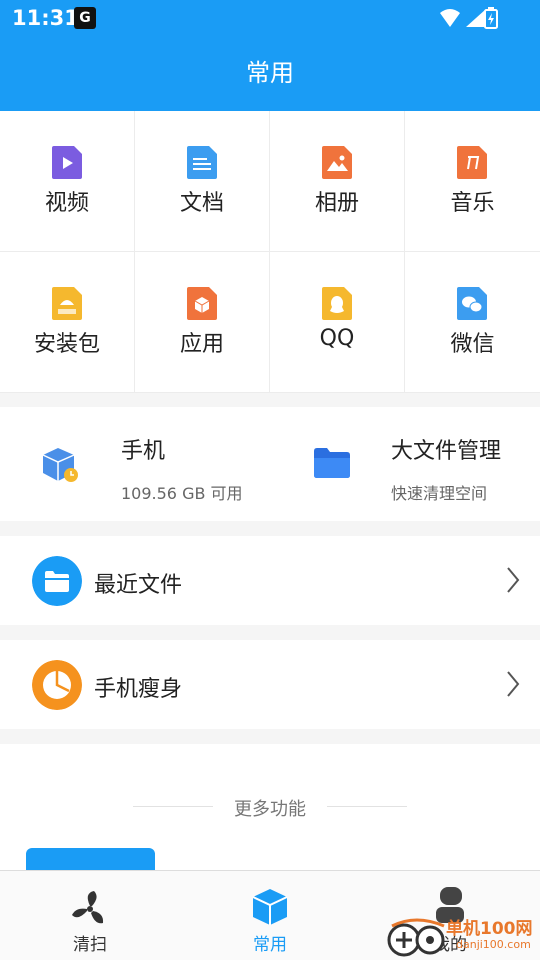 The height and width of the screenshot is (960, 540). Describe the element at coordinates (202, 181) in the screenshot. I see `category-document: 文档` at that location.